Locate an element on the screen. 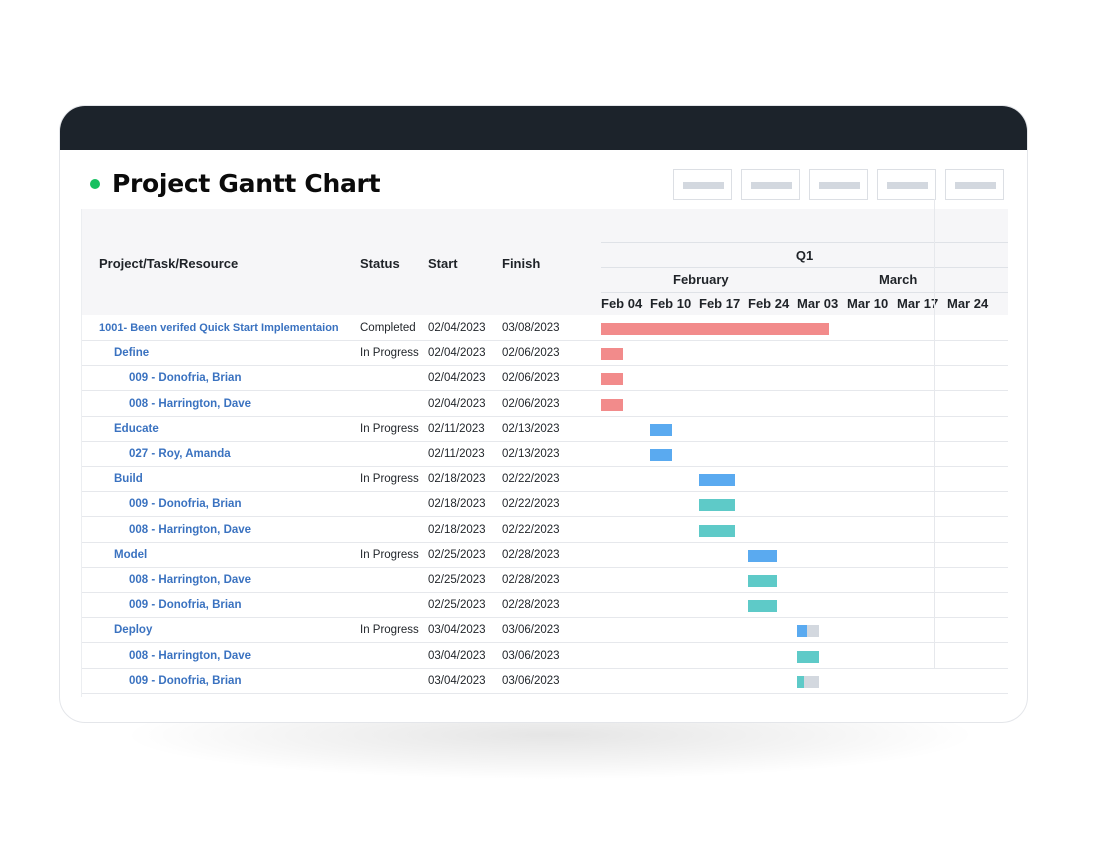 This screenshot has width=1118, height=846. task-name-link: Deploy is located at coordinates (133, 630).